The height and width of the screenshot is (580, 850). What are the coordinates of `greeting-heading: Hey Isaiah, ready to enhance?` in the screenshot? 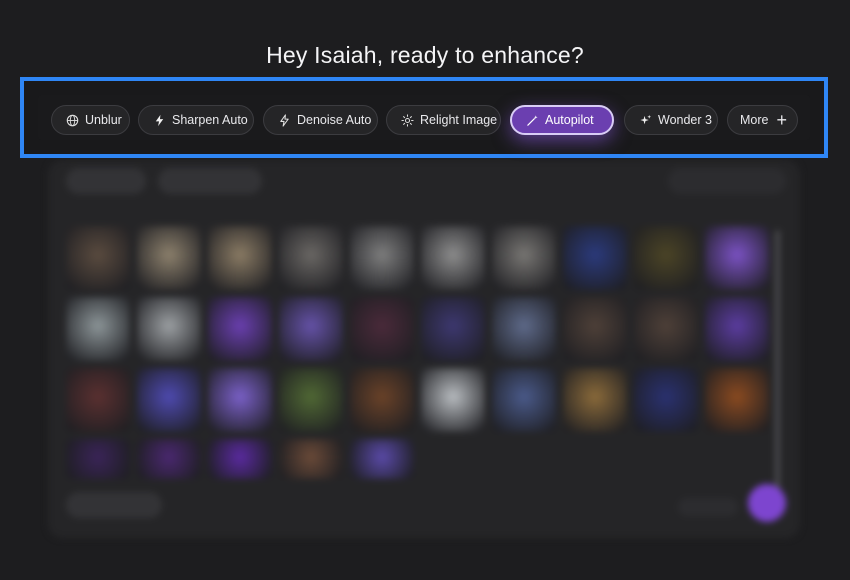 It's located at (425, 55).